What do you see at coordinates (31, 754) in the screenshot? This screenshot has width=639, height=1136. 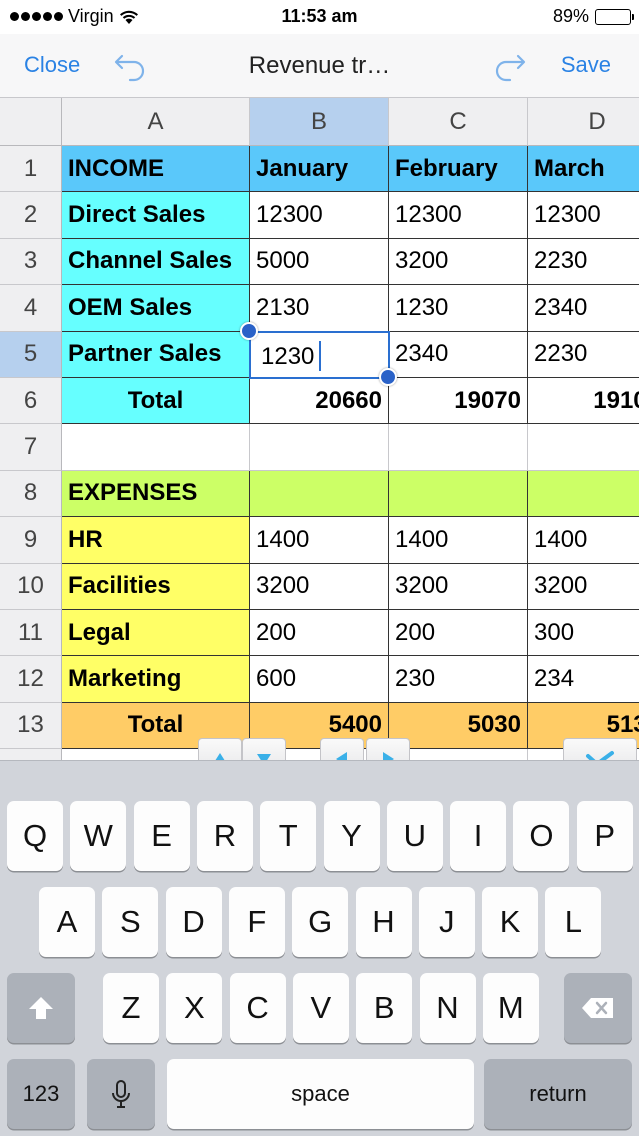 I see `row-header-14: 14` at bounding box center [31, 754].